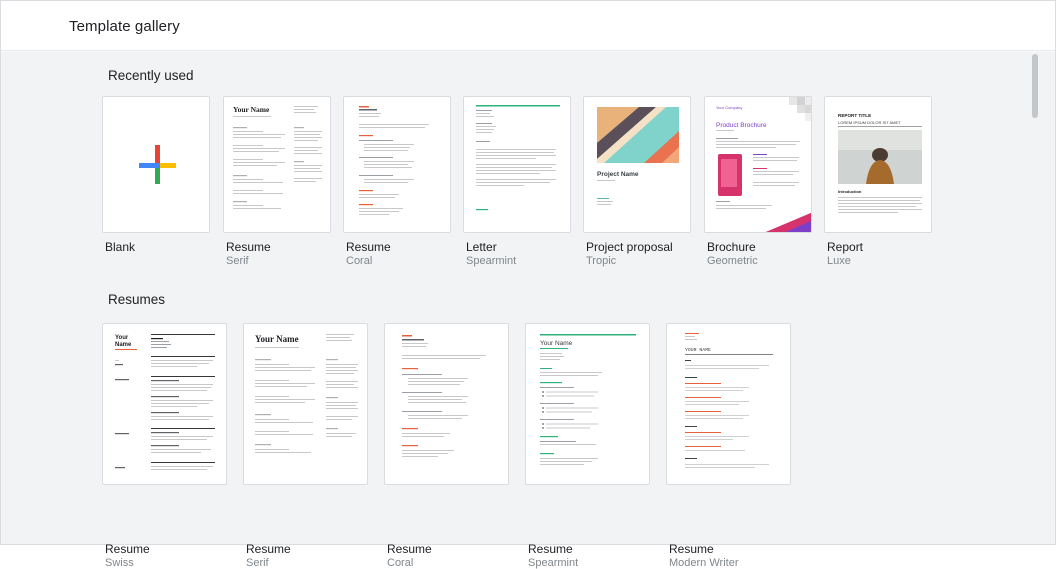 This screenshot has height=569, width=1056. What do you see at coordinates (601, 261) in the screenshot?
I see `template-subtitle: Tropic` at bounding box center [601, 261].